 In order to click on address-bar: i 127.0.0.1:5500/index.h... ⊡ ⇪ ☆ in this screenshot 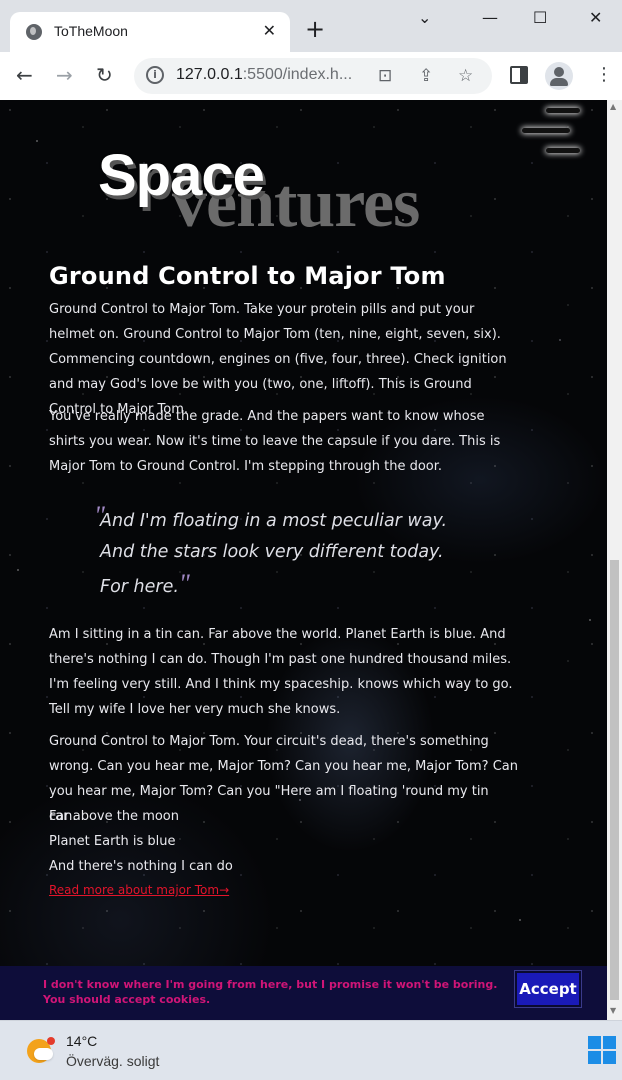, I will do `click(313, 76)`.